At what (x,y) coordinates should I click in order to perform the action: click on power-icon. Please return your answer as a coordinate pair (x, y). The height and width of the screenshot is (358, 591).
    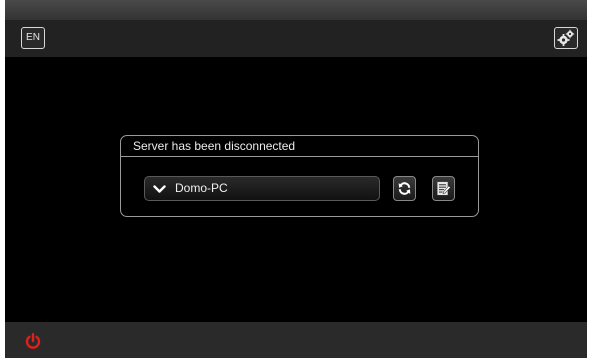
    Looking at the image, I should click on (33, 341).